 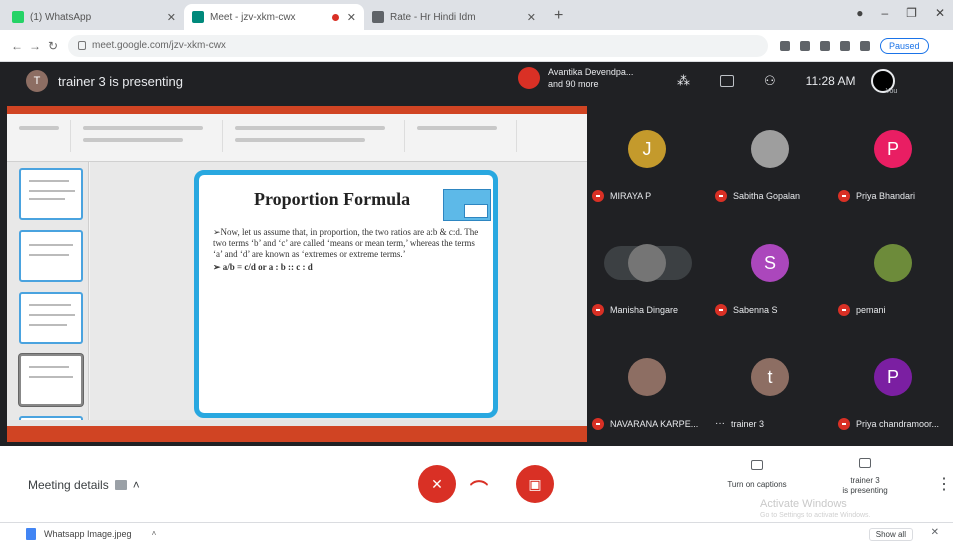 I want to click on presenting-line2: is presenting, so click(x=865, y=490).